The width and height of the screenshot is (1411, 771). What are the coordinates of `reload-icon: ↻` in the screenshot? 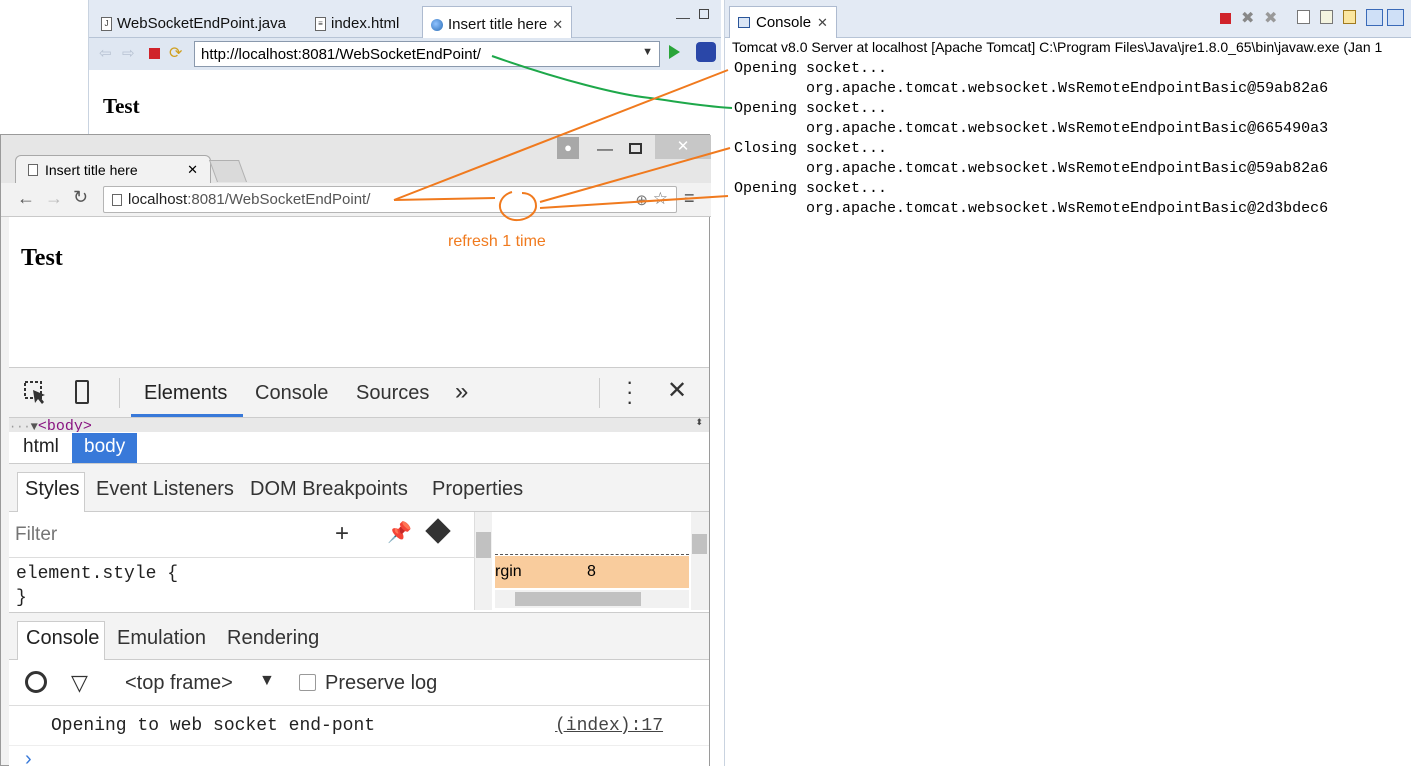 It's located at (80, 197).